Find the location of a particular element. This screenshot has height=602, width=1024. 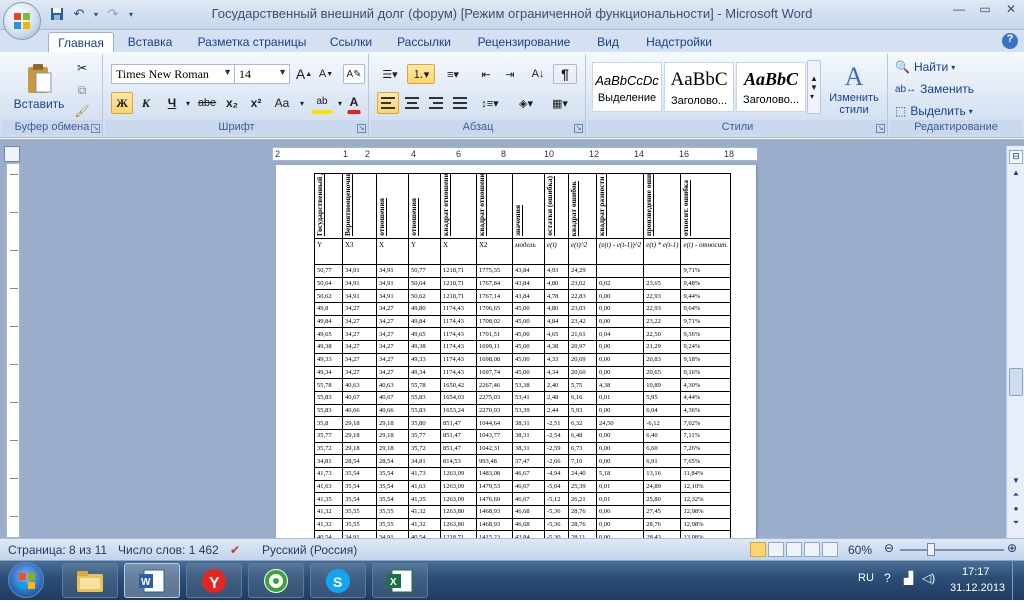

decrease-indent-icon: ⇤ is located at coordinates (486, 74).